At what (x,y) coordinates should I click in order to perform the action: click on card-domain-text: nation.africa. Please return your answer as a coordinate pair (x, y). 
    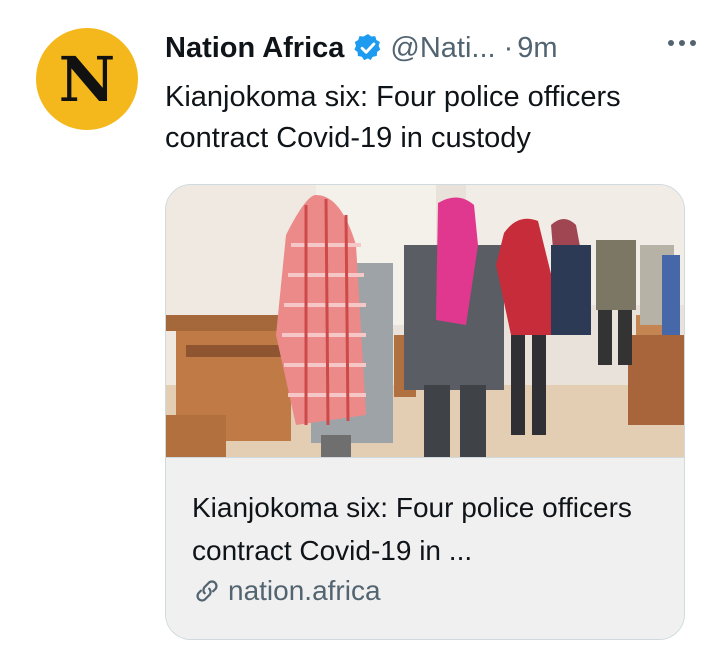
    Looking at the image, I should click on (304, 590).